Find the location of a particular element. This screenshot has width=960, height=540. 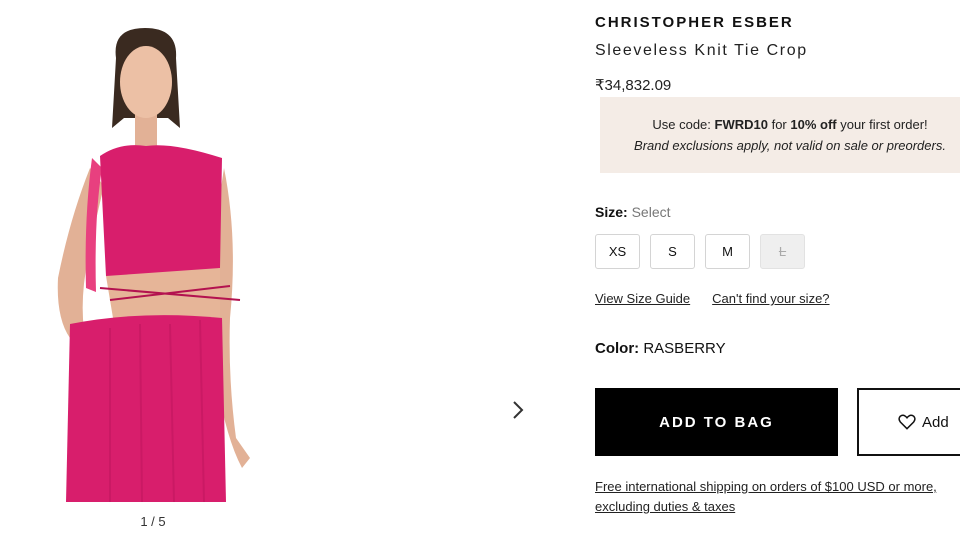

add-to-bag-button: ADD TO BAG is located at coordinates (716, 422).